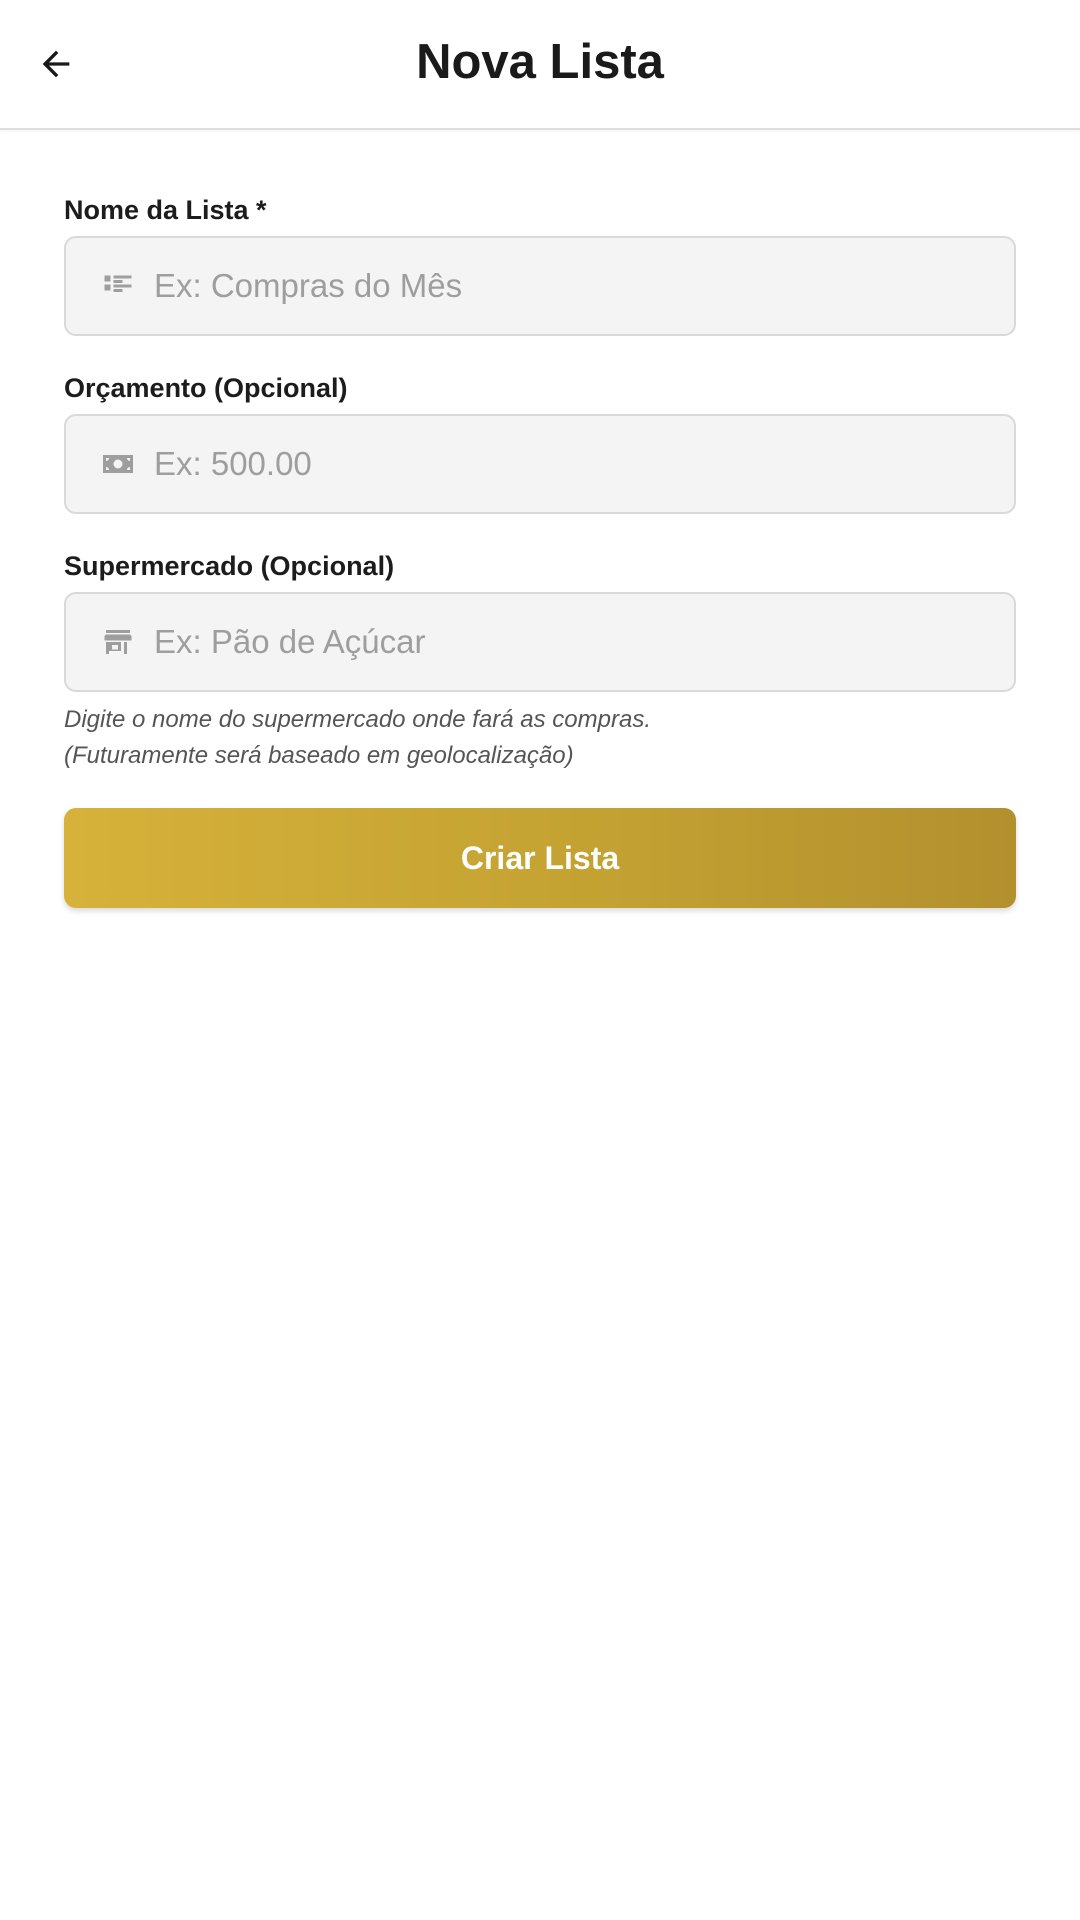  Describe the element at coordinates (554, 286) in the screenshot. I see `list-name-input` at that location.